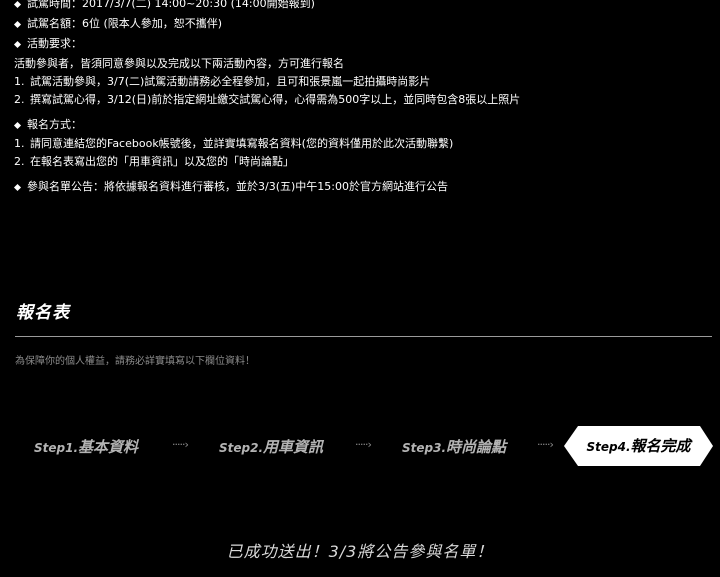 This screenshot has height=577, width=720. Describe the element at coordinates (43, 313) in the screenshot. I see `form-title: 報名表` at that location.